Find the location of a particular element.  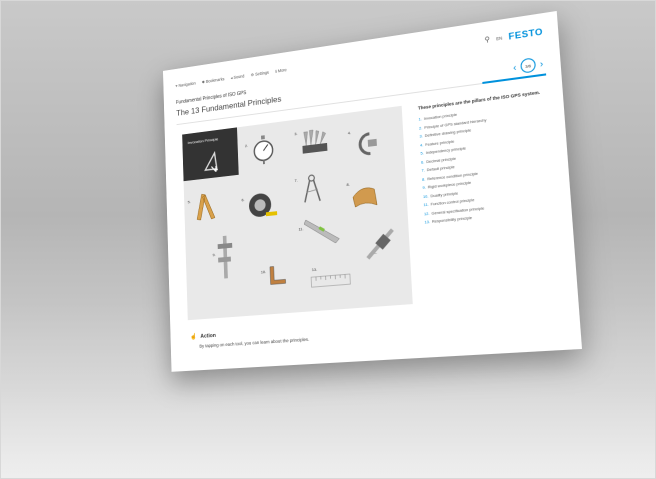

tool-label-6: 6. is located at coordinates (243, 200).